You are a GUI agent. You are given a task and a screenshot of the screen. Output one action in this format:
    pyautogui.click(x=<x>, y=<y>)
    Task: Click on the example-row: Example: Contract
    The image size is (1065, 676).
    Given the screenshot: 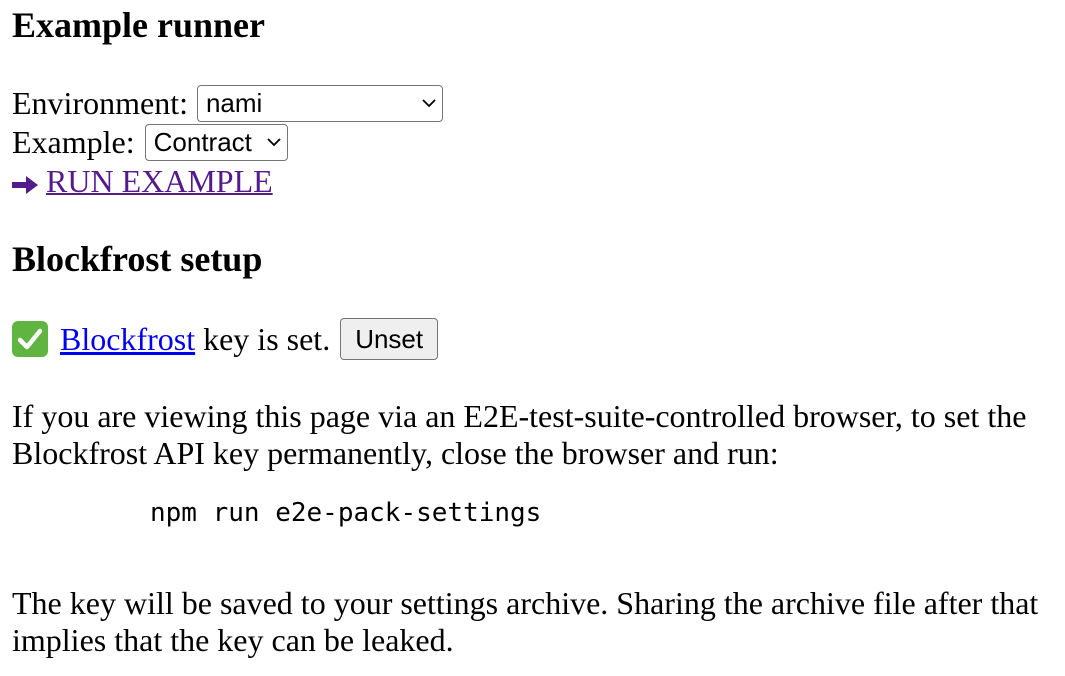 What is the action you would take?
    pyautogui.click(x=150, y=142)
    